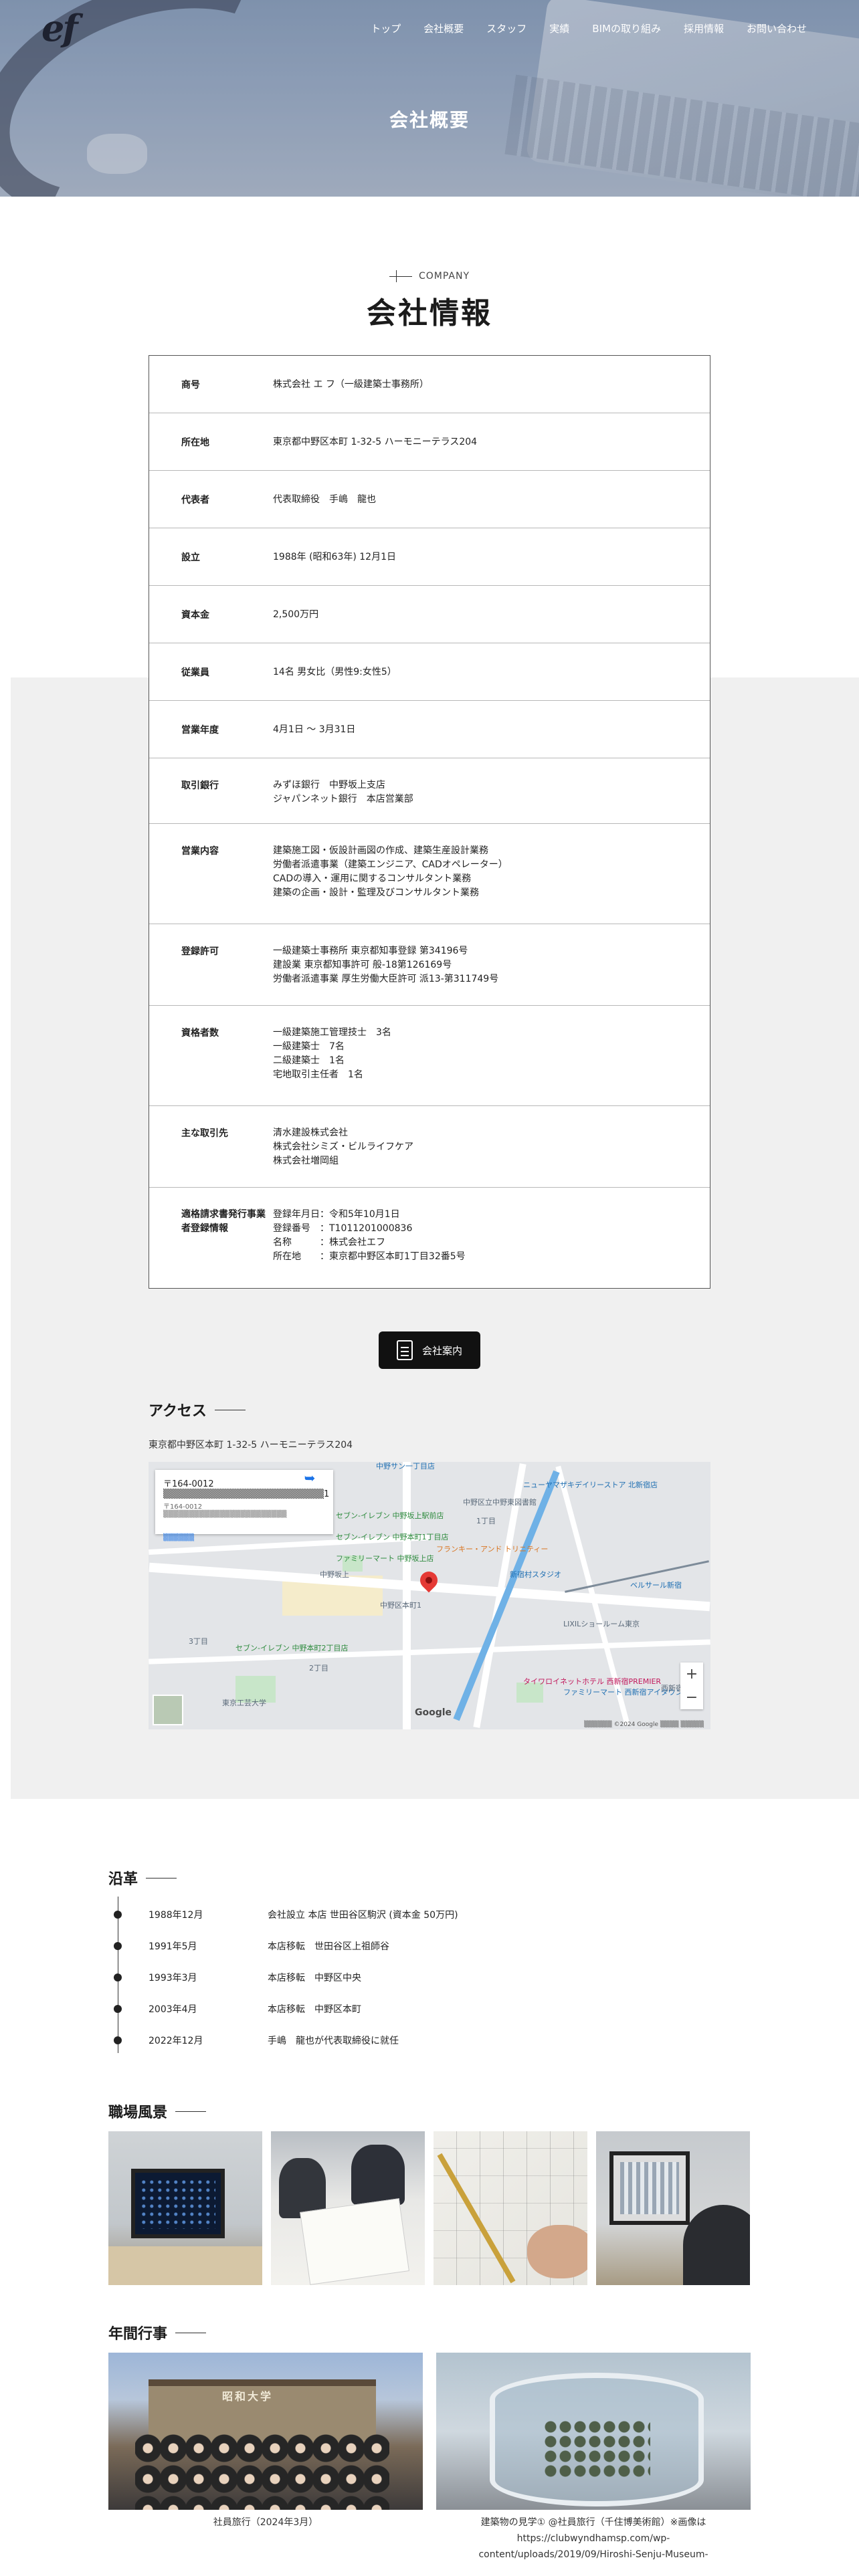  I want to click on company-info-value-line: 登録番号 ：T1011201000836, so click(343, 1228).